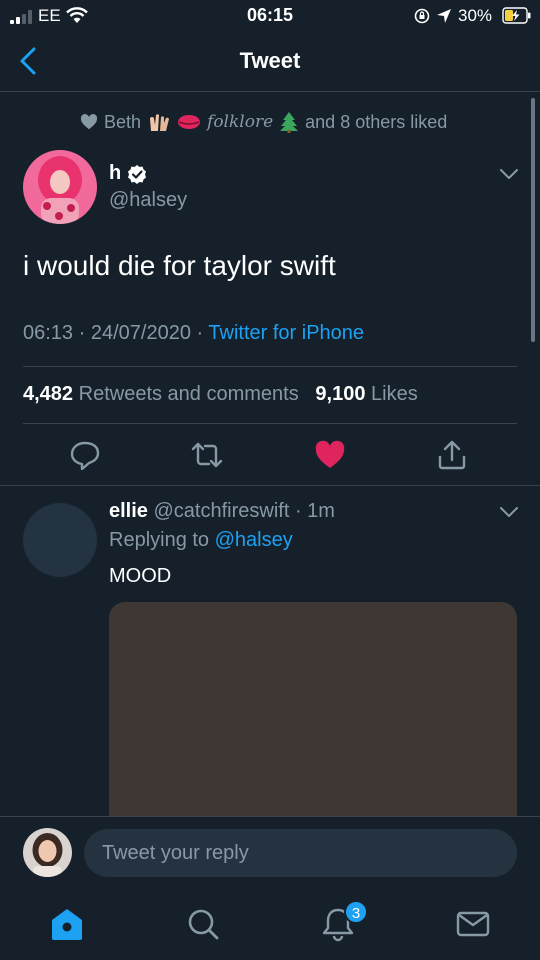 This screenshot has width=540, height=960. I want to click on reply-avatar, so click(60, 540).